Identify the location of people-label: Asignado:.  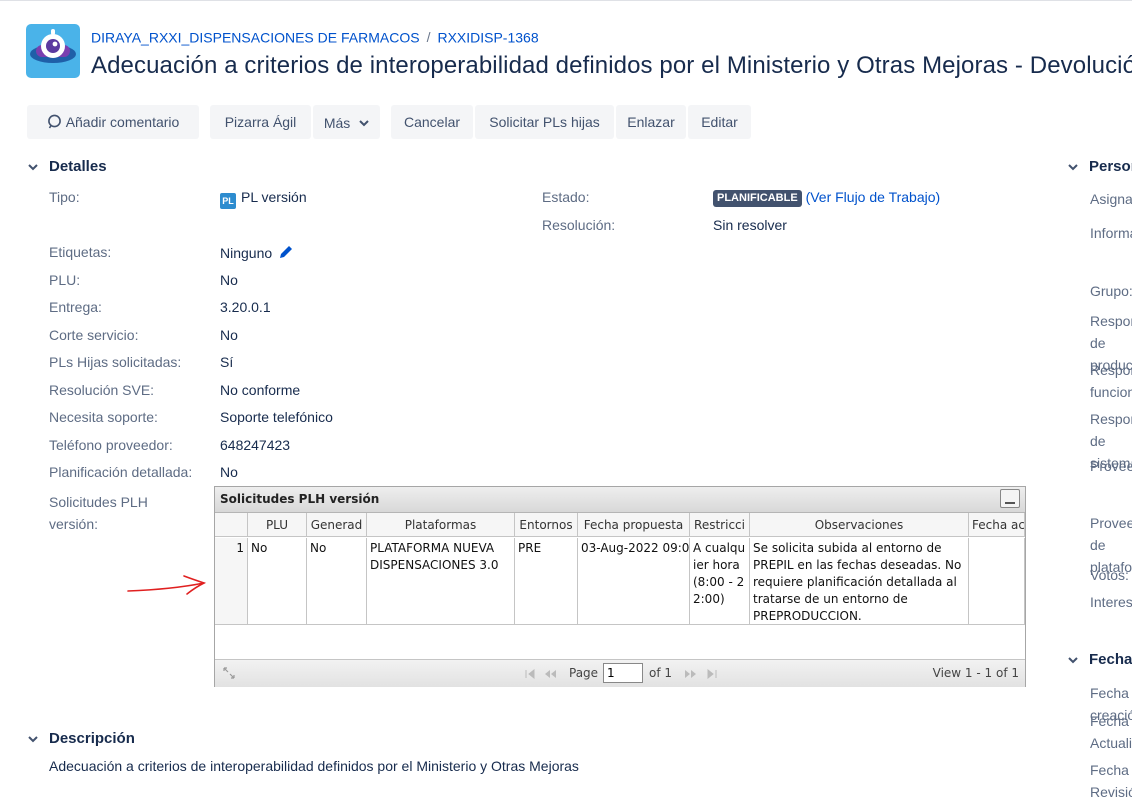
(1111, 199).